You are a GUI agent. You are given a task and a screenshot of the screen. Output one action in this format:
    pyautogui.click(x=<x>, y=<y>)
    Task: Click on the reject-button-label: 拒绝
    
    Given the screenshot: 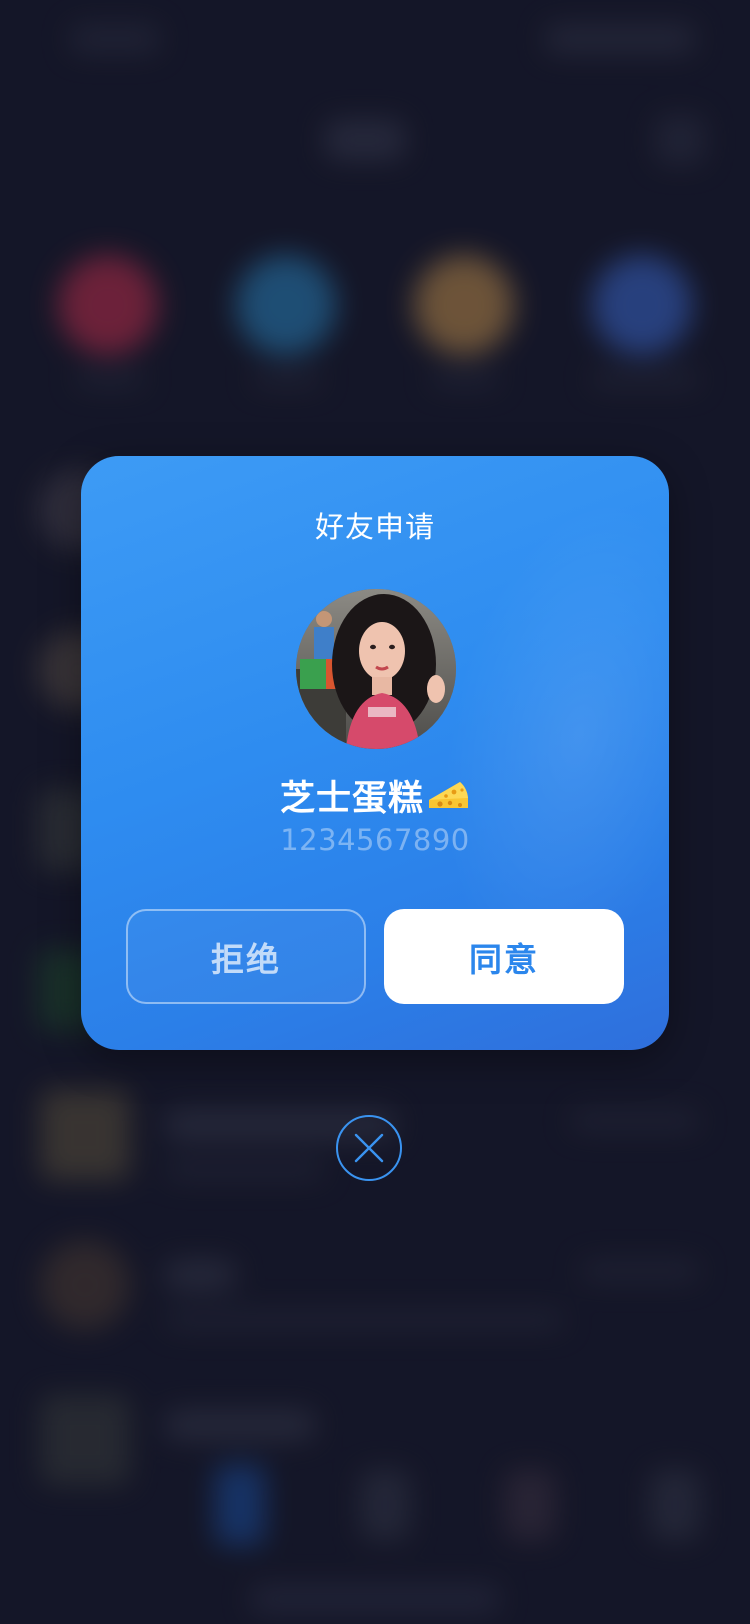 What is the action you would take?
    pyautogui.click(x=246, y=959)
    